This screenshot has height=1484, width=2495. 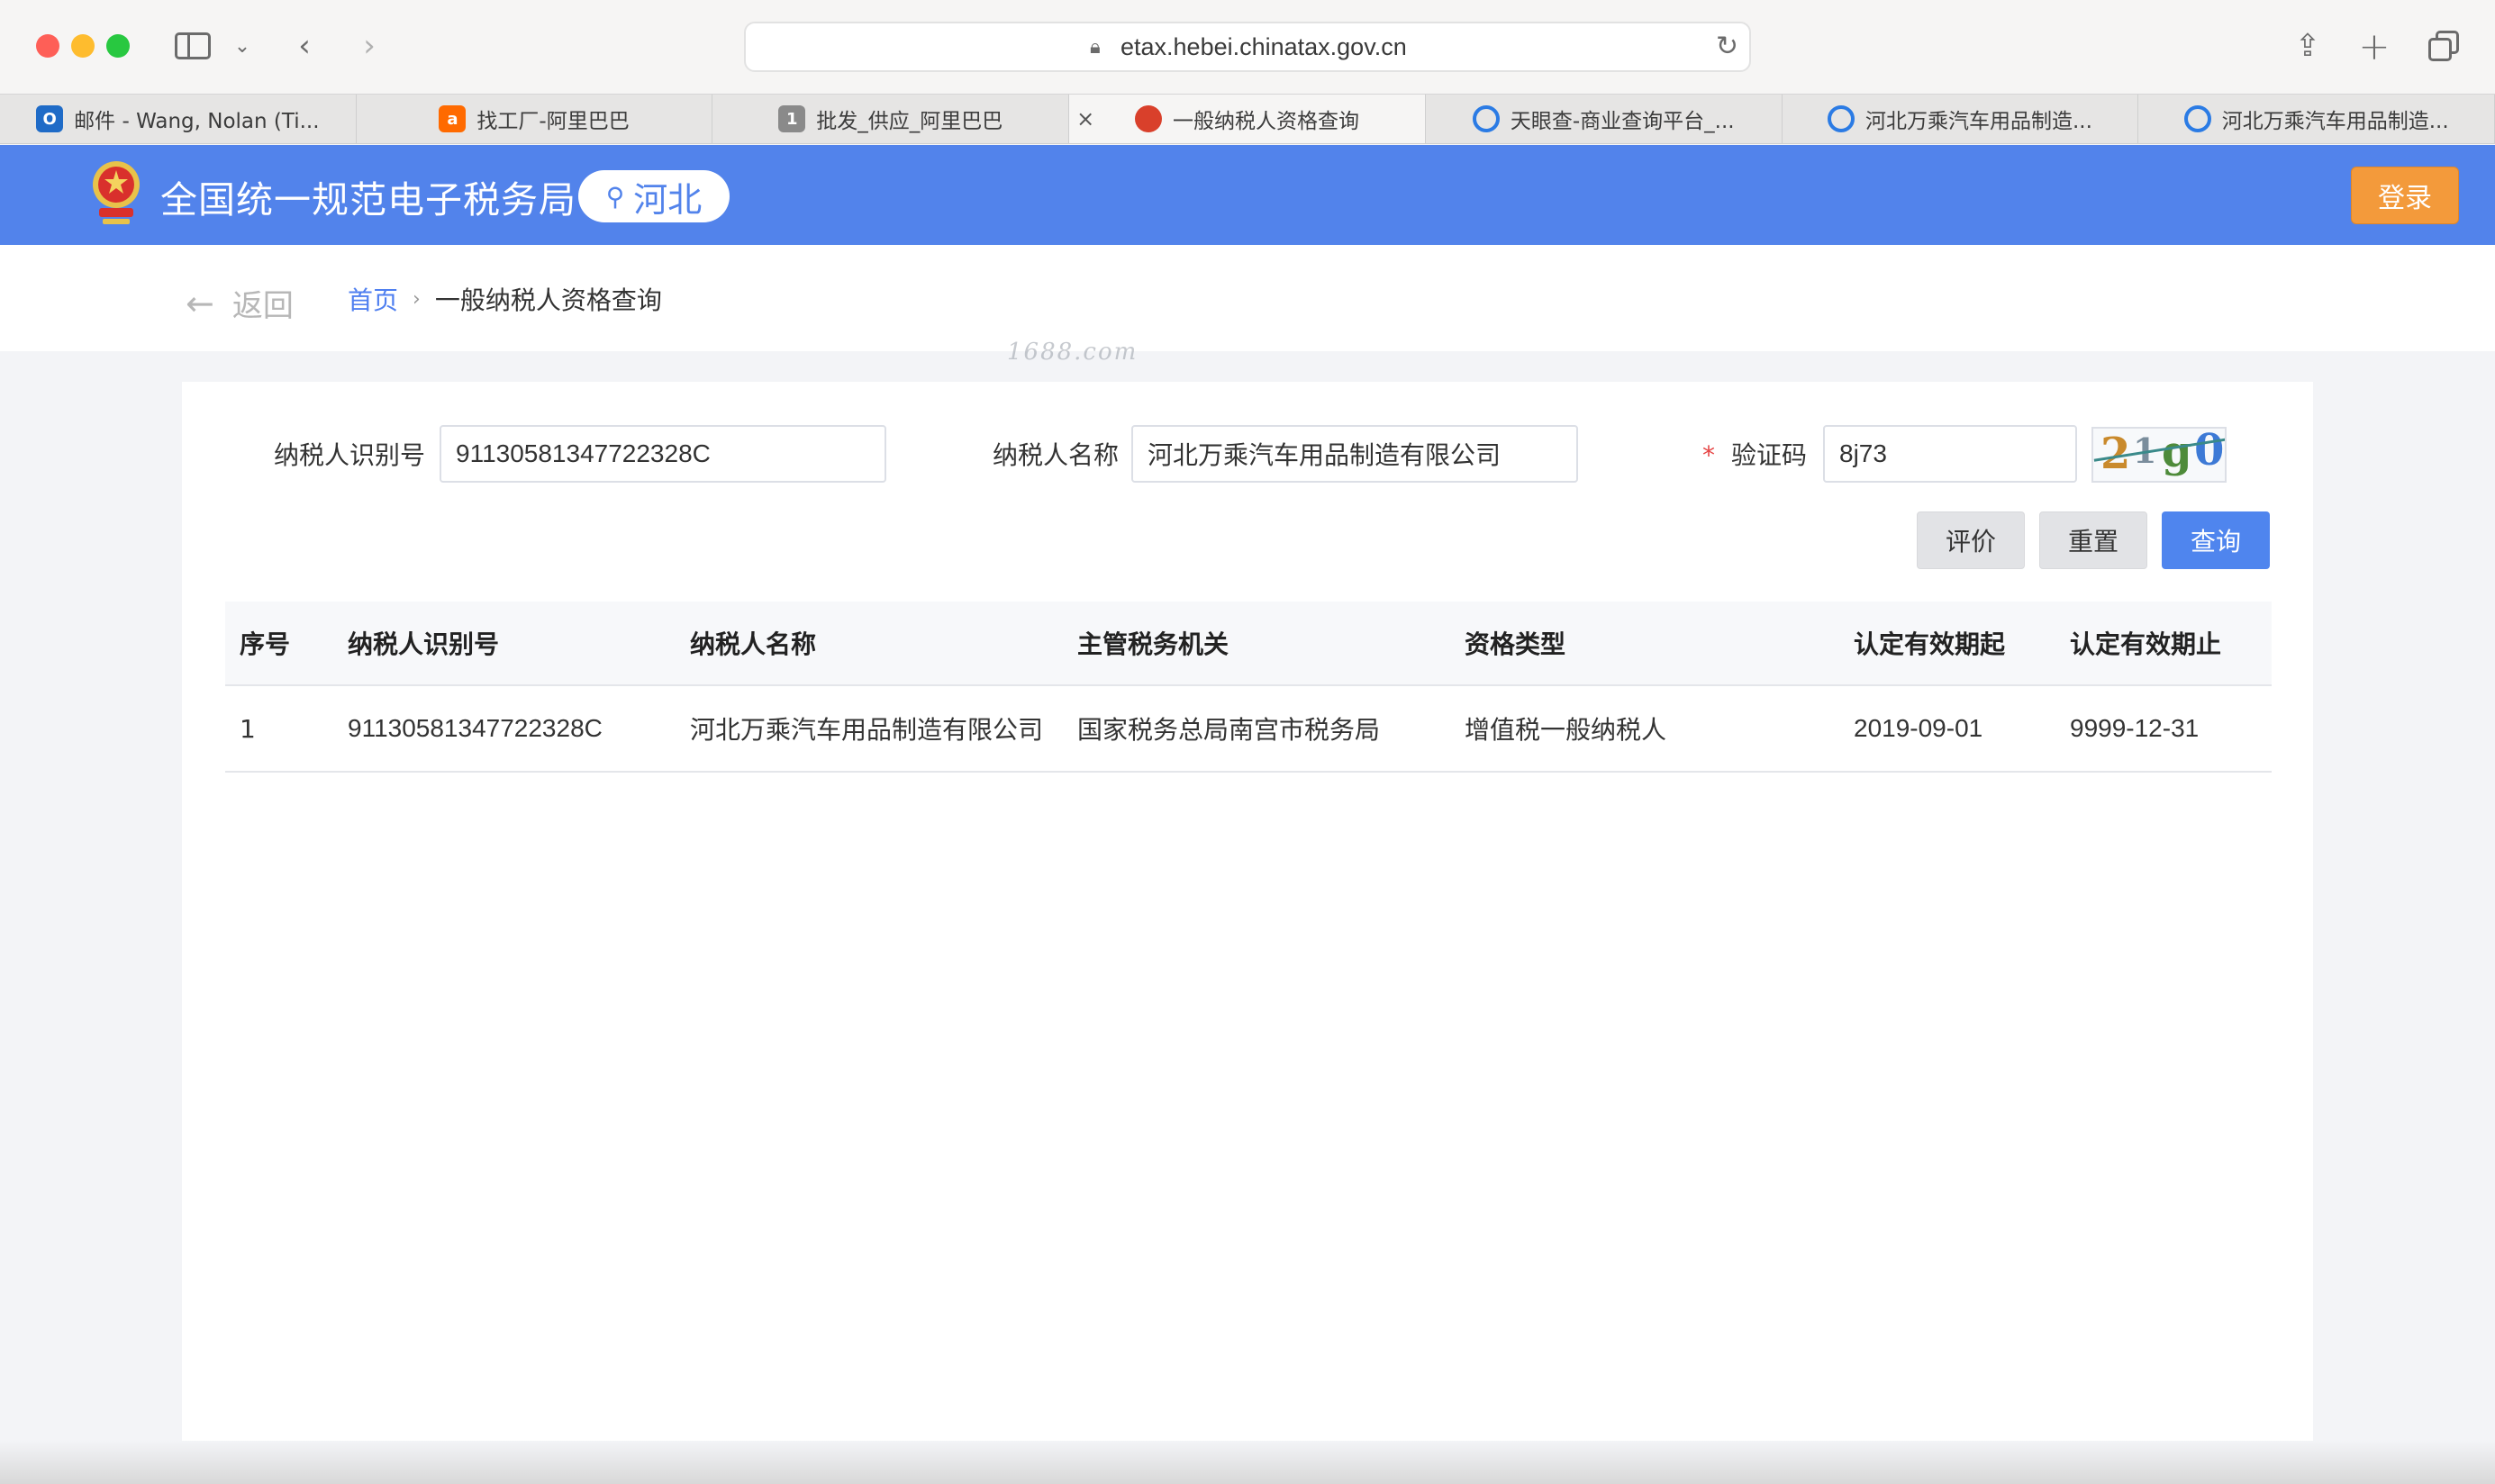 I want to click on column-header: 序号, so click(x=266, y=644).